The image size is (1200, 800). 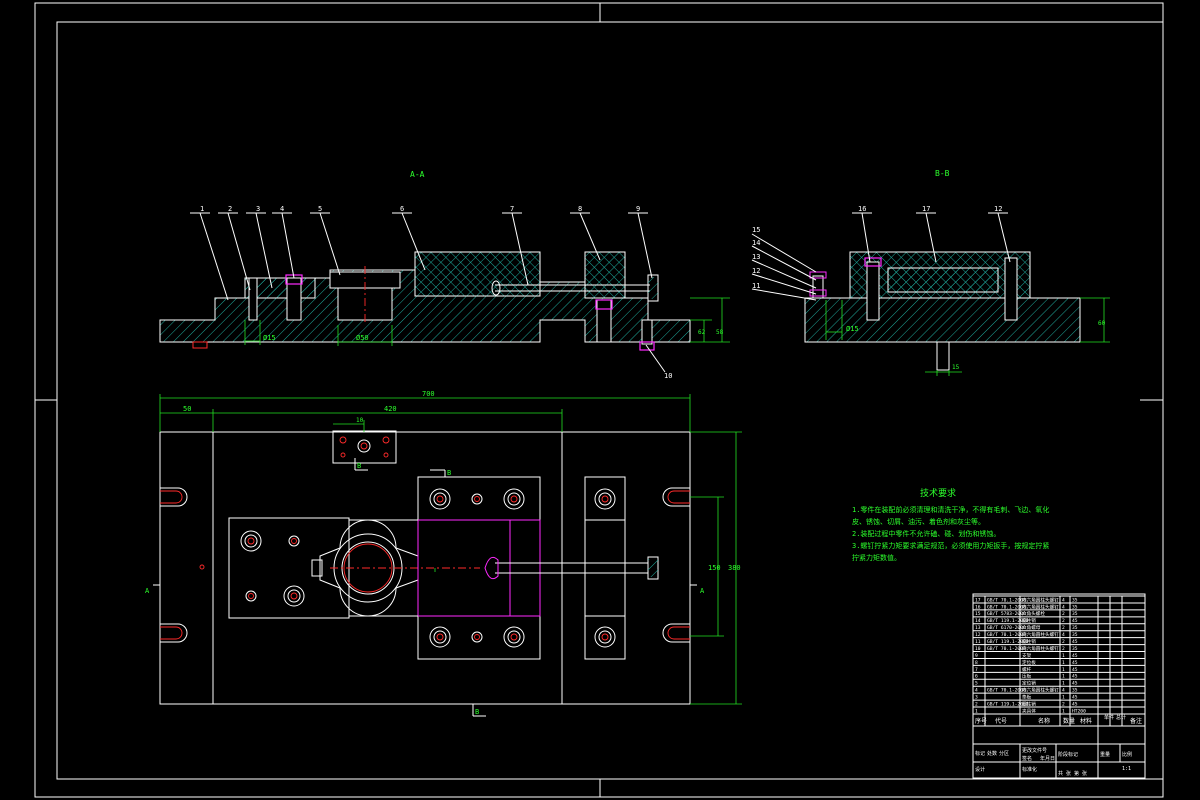 I want to click on bom-cell-name: 六角螺母, so click(x=1031, y=627).